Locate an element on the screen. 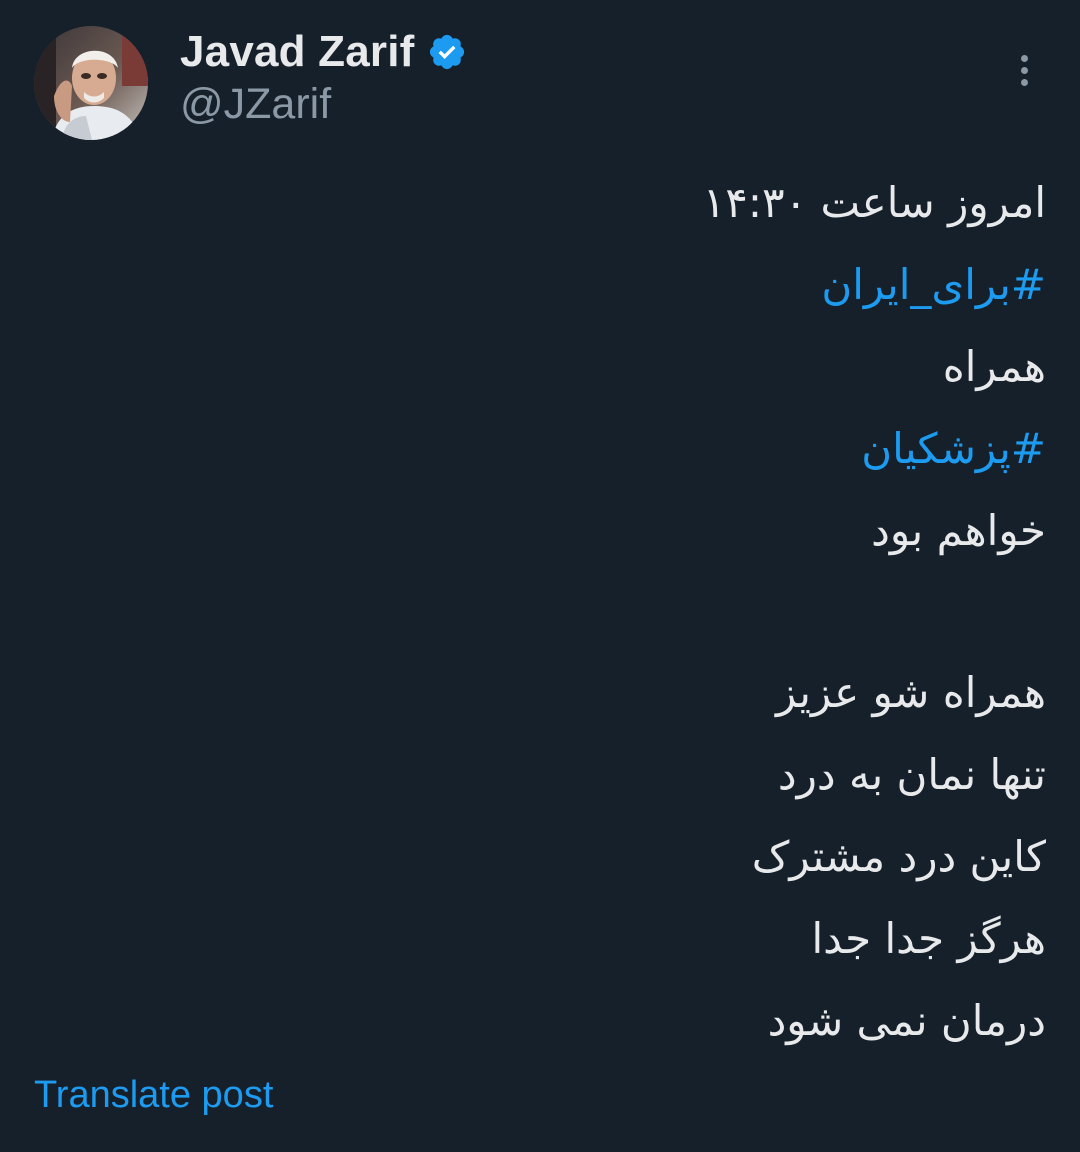  hashtag-link: #برای_ایران is located at coordinates (933, 284).